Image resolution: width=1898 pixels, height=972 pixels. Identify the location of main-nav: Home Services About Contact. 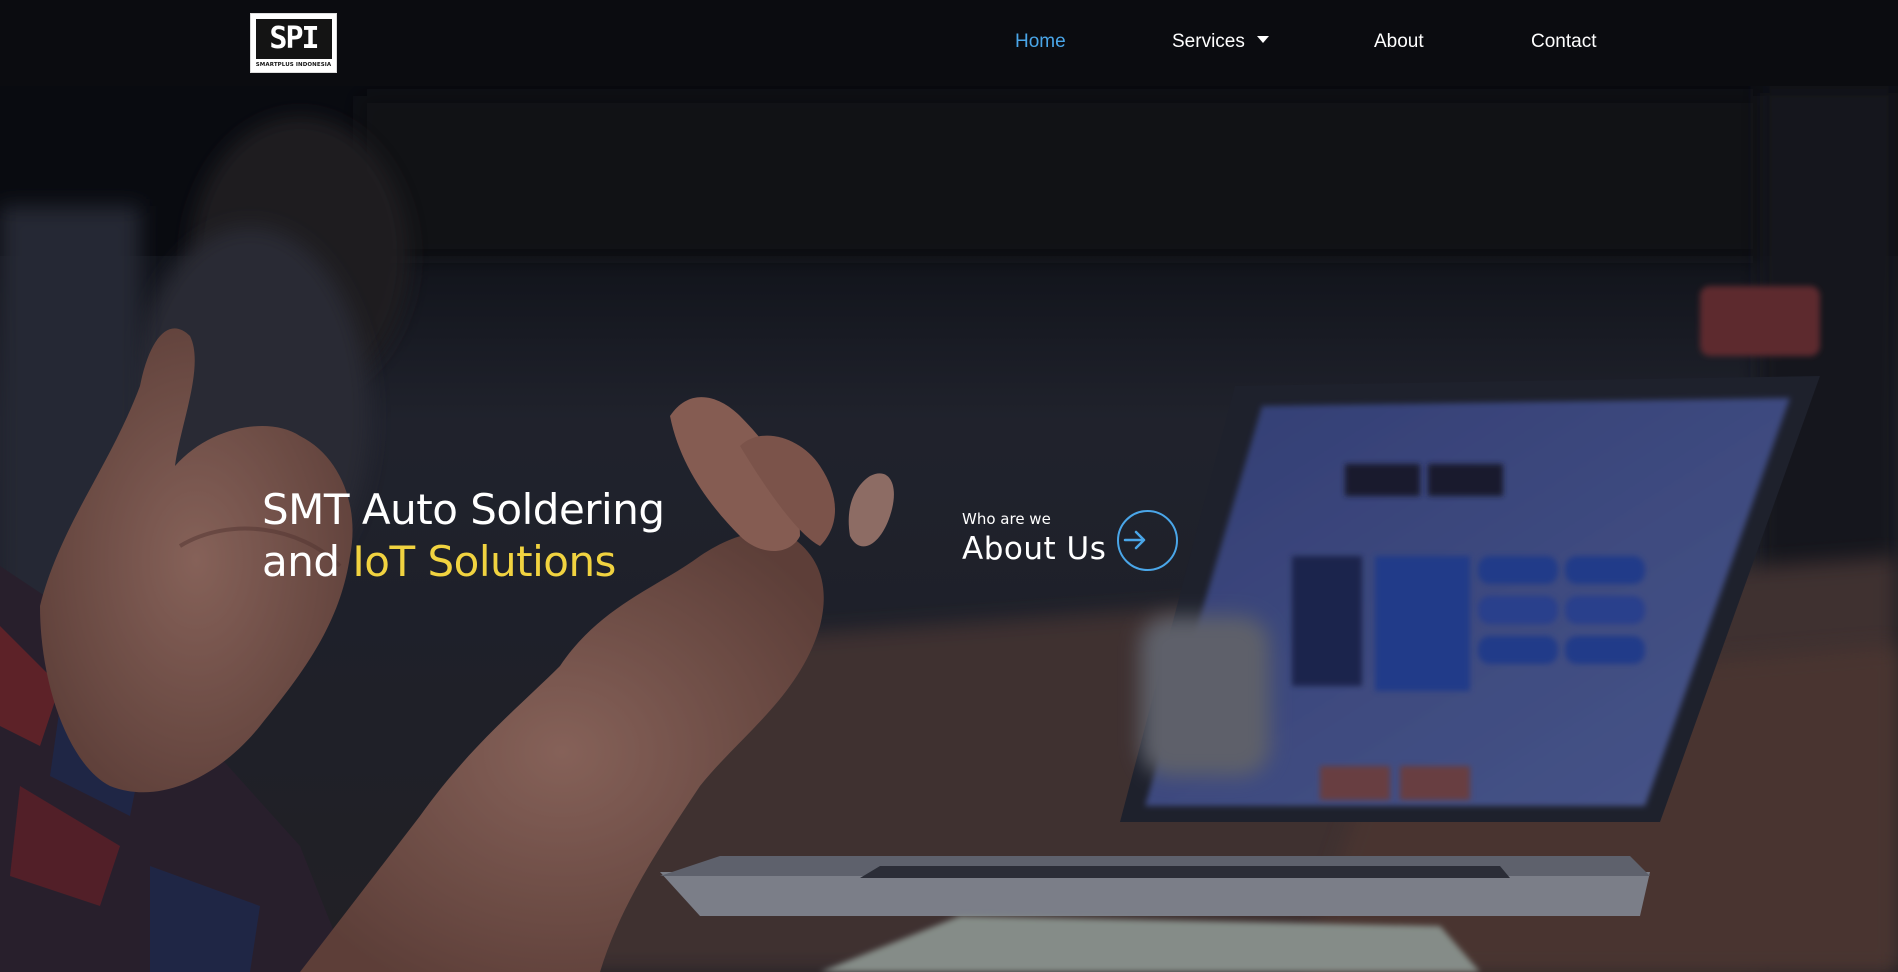
(949, 43).